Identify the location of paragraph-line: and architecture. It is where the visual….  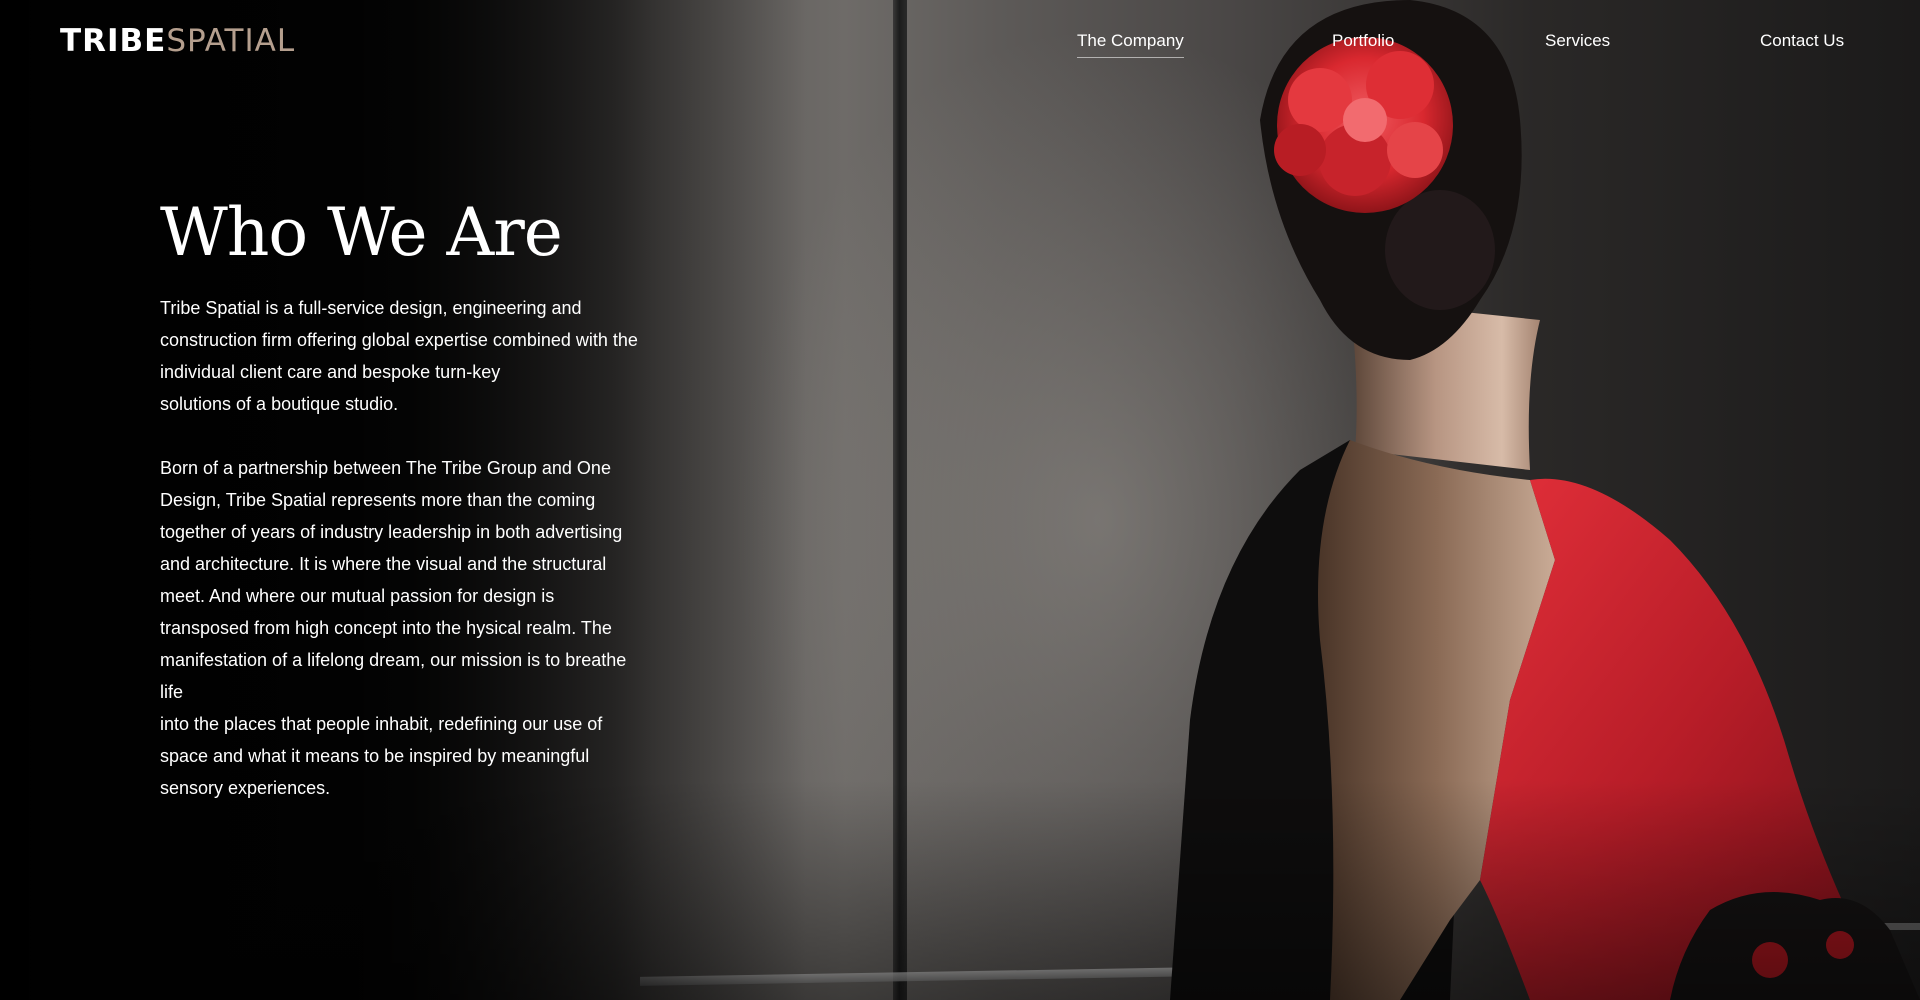
(383, 564).